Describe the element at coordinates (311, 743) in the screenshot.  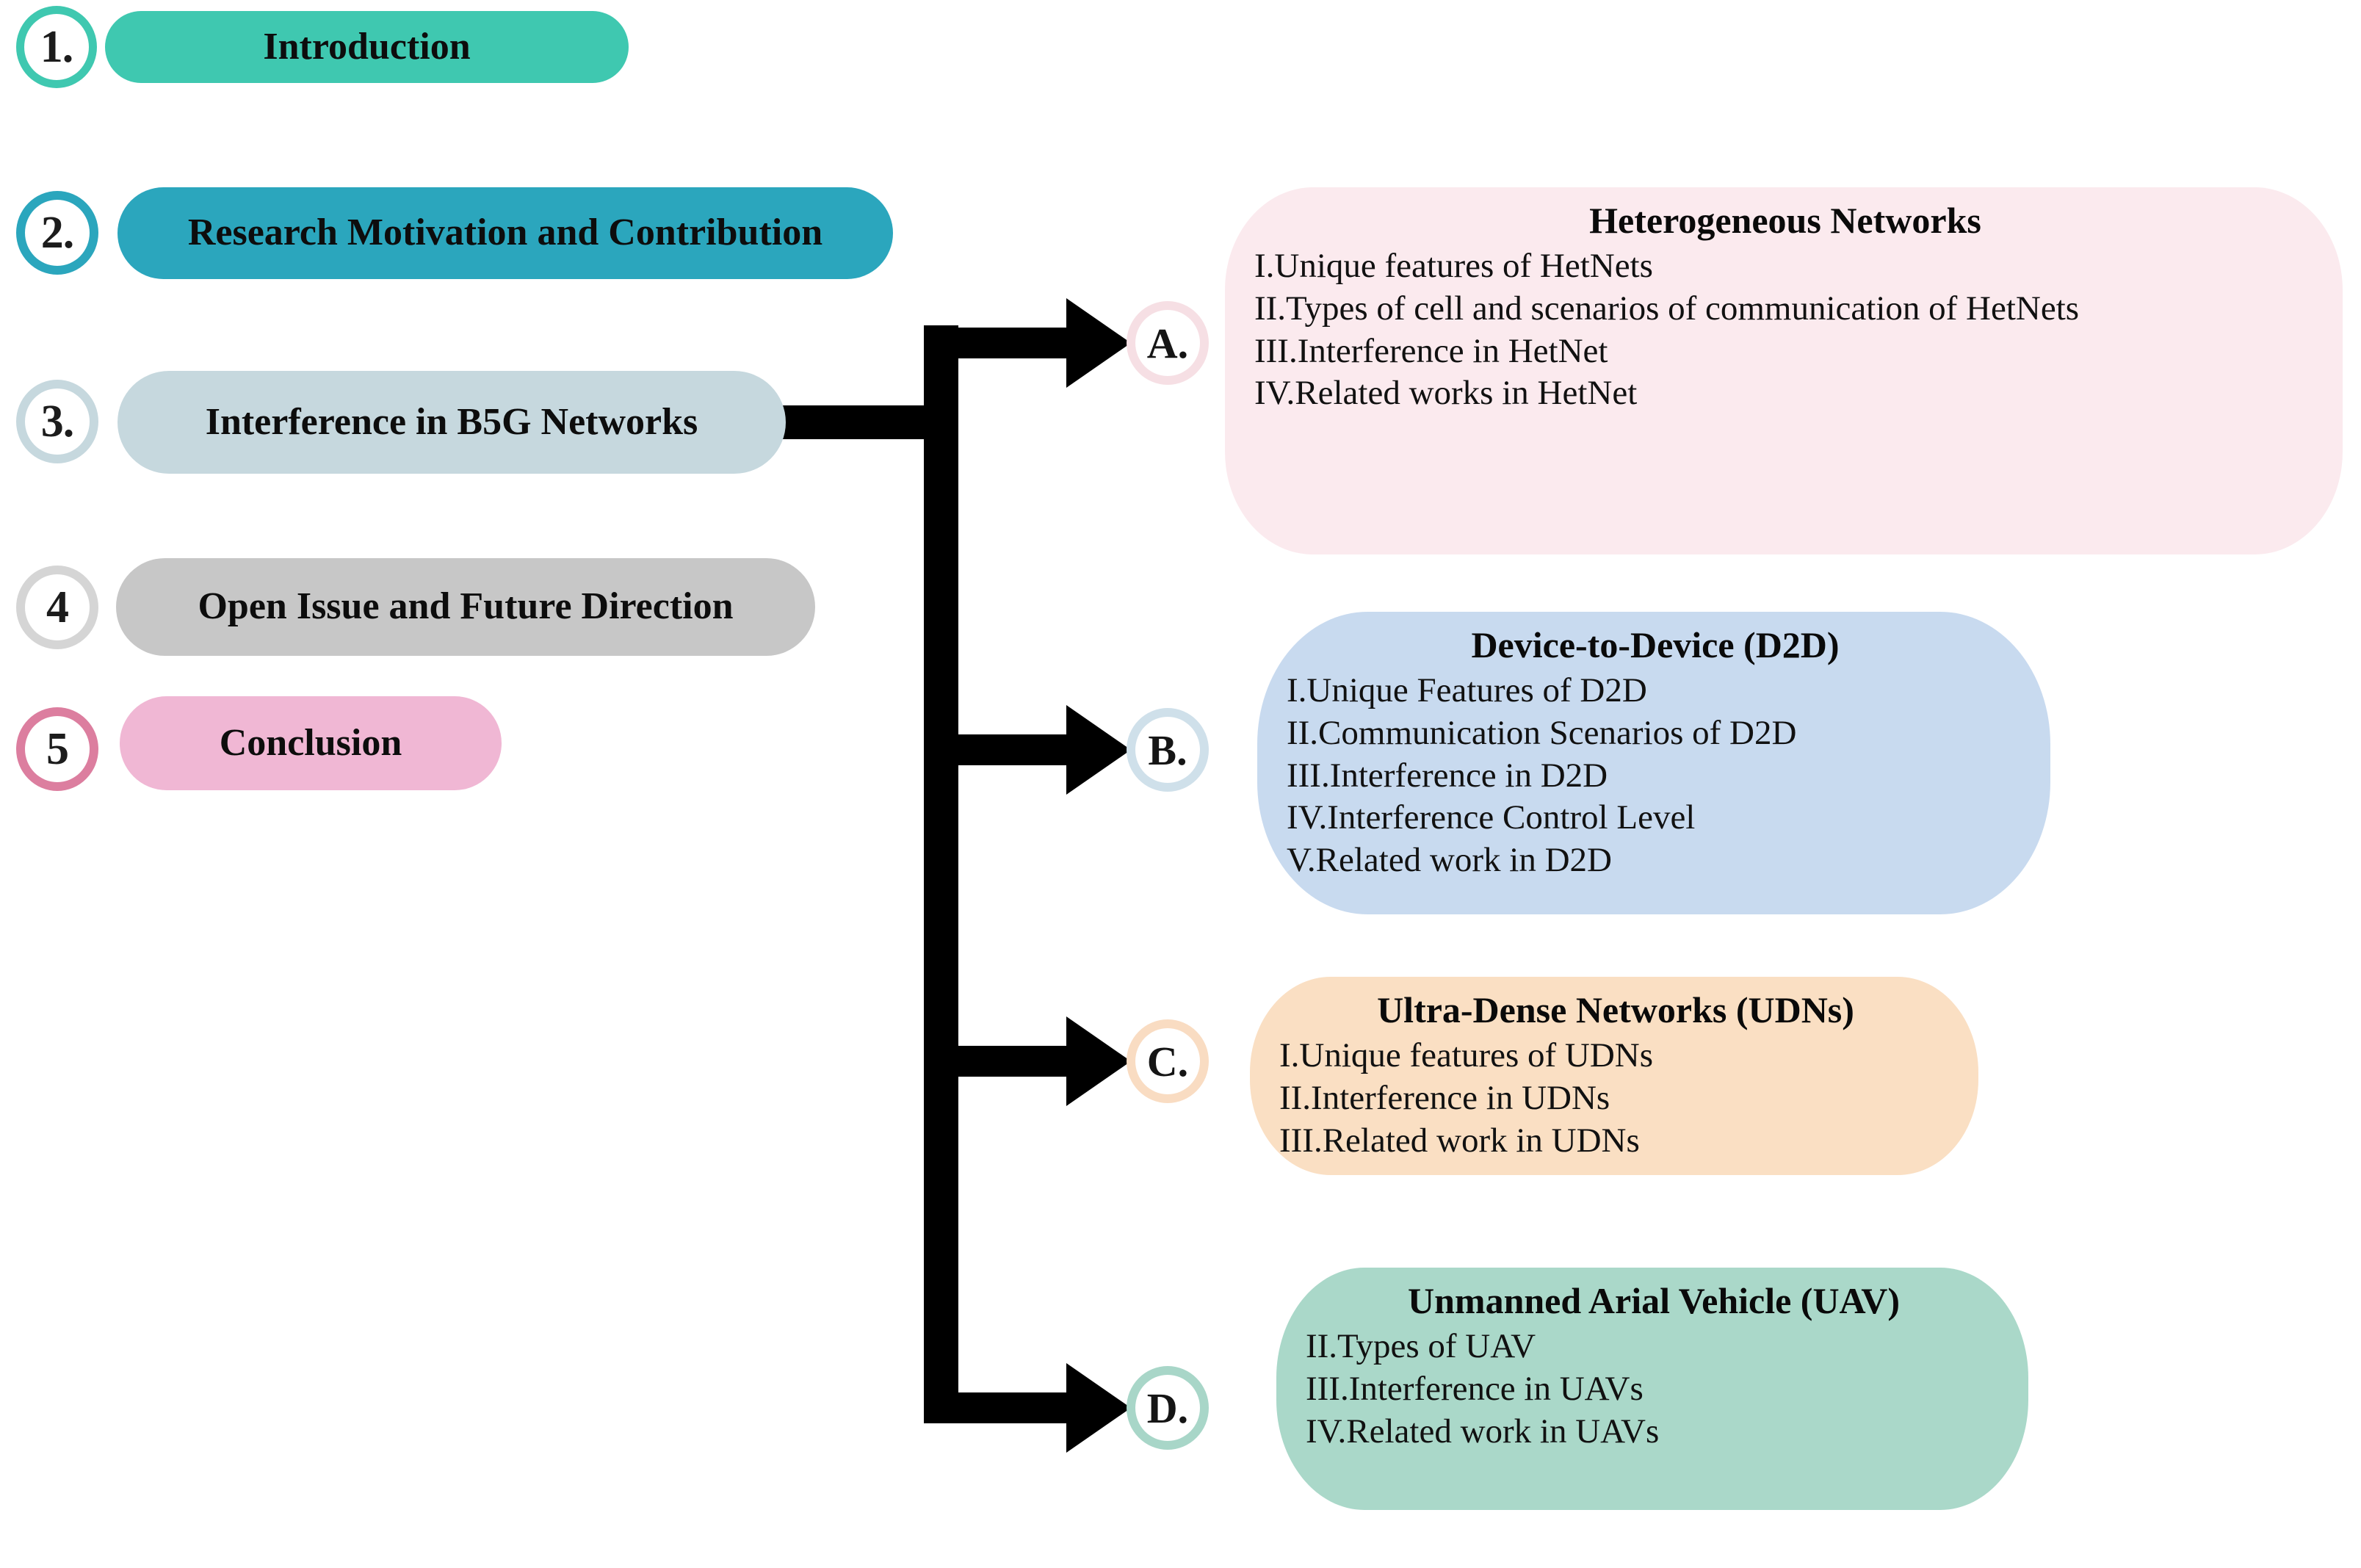
I see `section-pill-conclusion: Conclusion` at that location.